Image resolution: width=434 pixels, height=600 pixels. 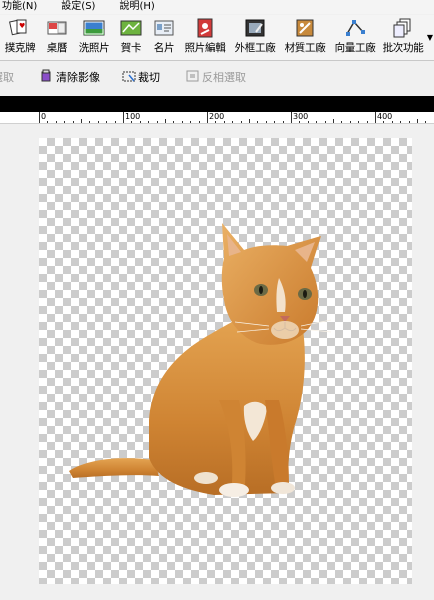 What do you see at coordinates (224, 77) in the screenshot?
I see `invert-select-label: 反相選取` at bounding box center [224, 77].